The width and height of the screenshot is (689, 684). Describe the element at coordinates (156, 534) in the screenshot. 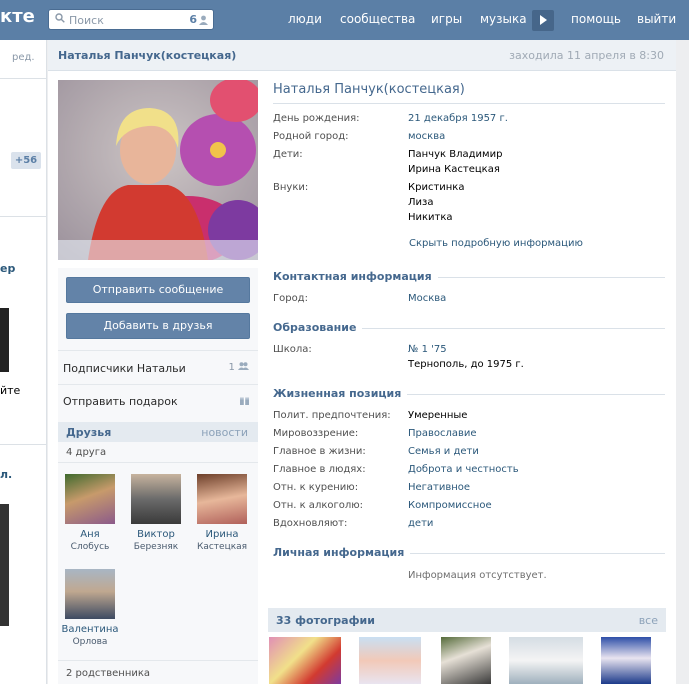

I see `friend-first-name: Виктор` at that location.